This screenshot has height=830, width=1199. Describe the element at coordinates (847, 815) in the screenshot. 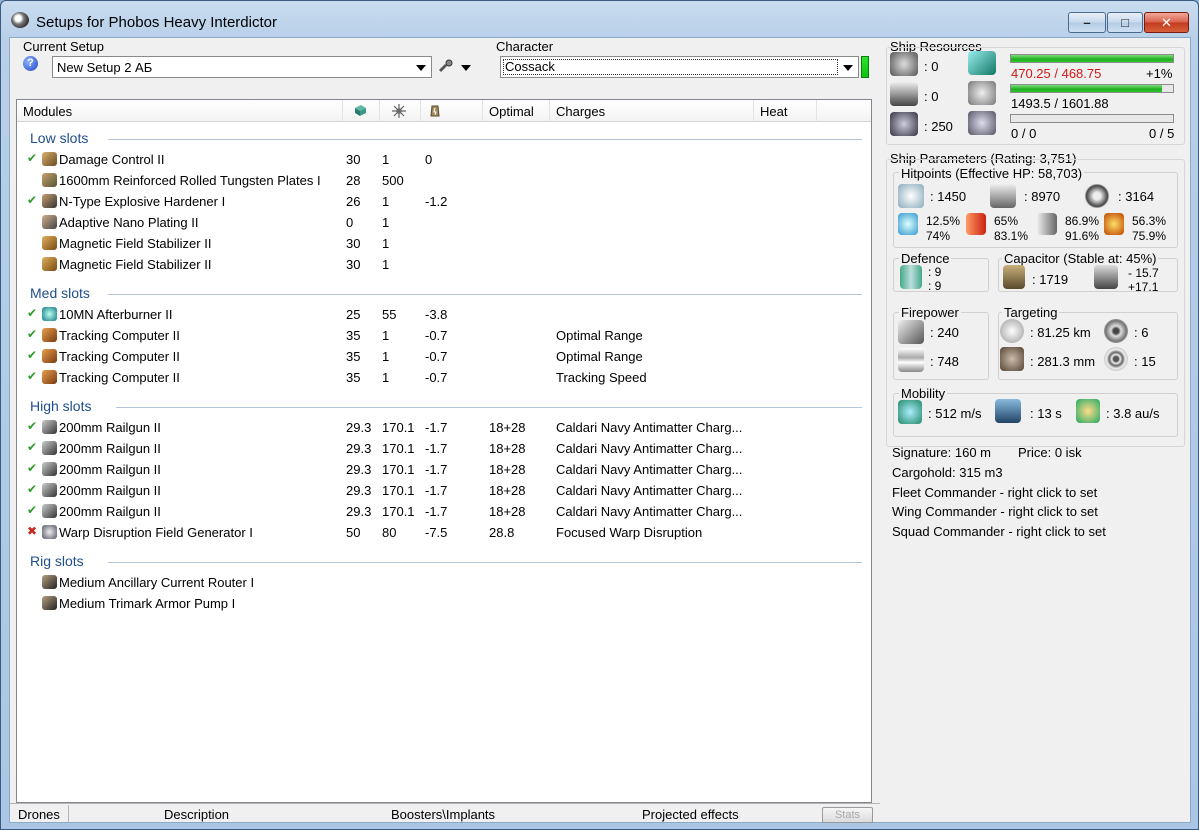

I see `stats-button: Stats` at that location.